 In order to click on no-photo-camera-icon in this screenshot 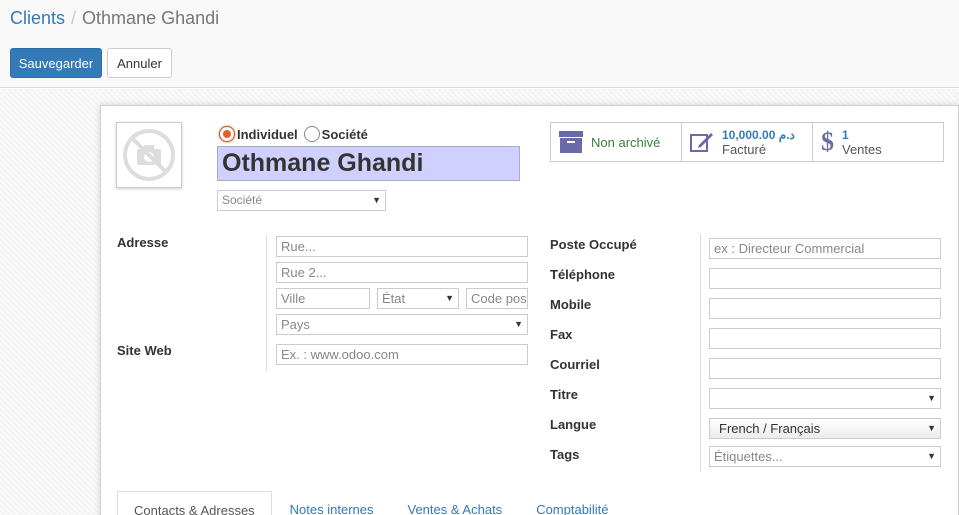, I will do `click(149, 155)`.